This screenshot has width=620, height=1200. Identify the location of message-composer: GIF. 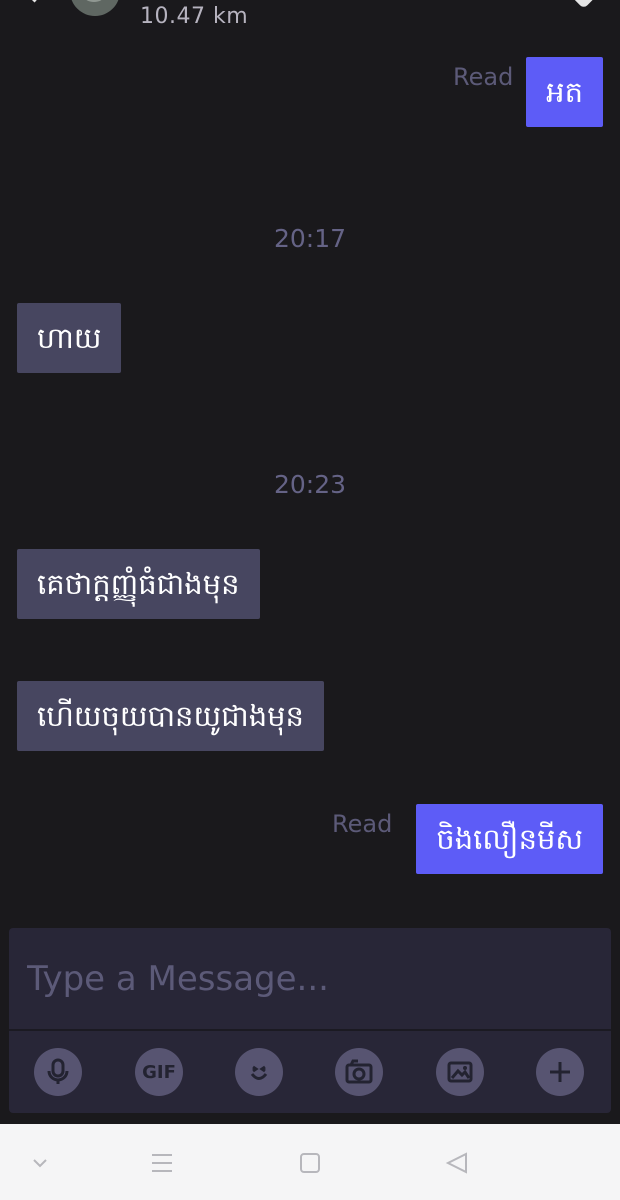
(310, 1020).